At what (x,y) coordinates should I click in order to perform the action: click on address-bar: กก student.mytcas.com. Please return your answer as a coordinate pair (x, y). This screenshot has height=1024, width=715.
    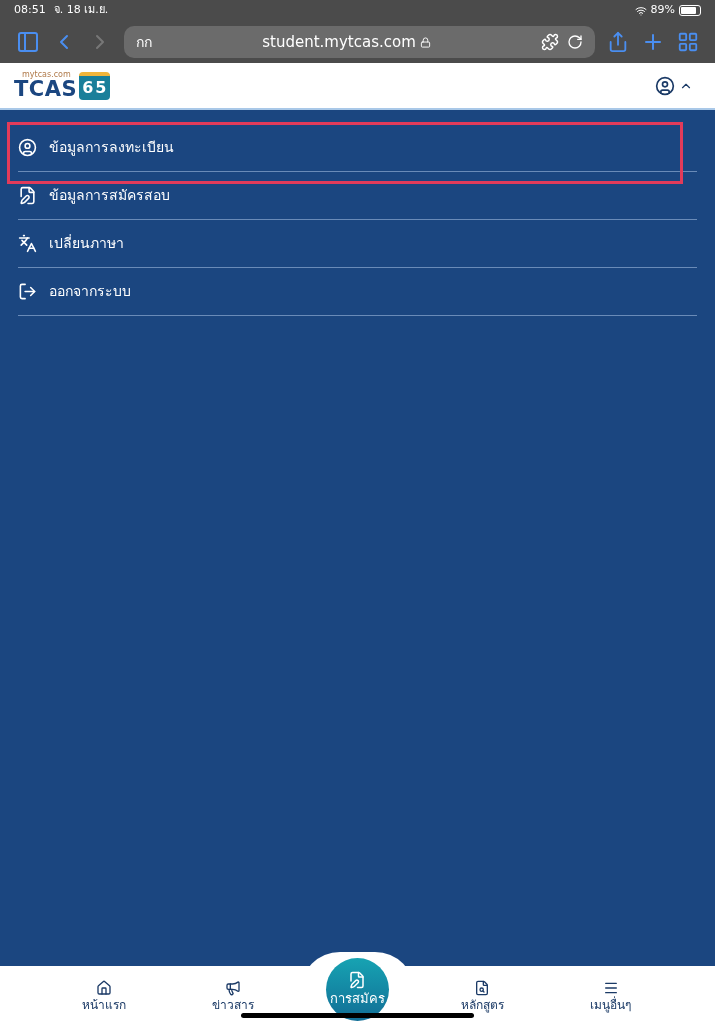
    Looking at the image, I should click on (359, 42).